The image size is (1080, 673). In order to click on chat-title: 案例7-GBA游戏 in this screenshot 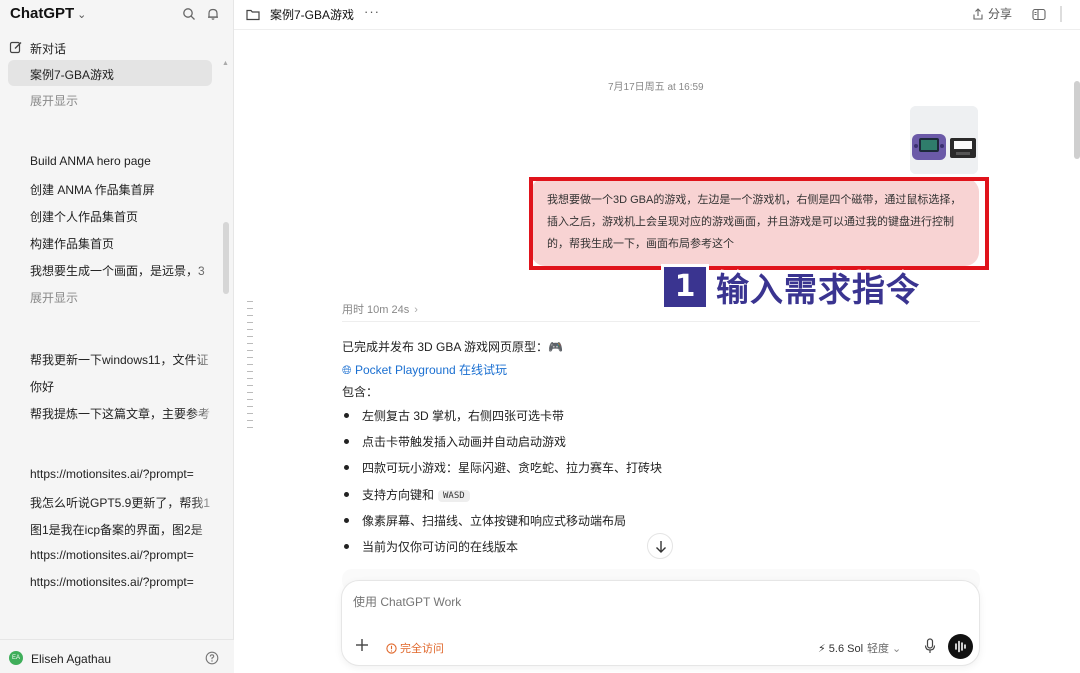, I will do `click(312, 14)`.